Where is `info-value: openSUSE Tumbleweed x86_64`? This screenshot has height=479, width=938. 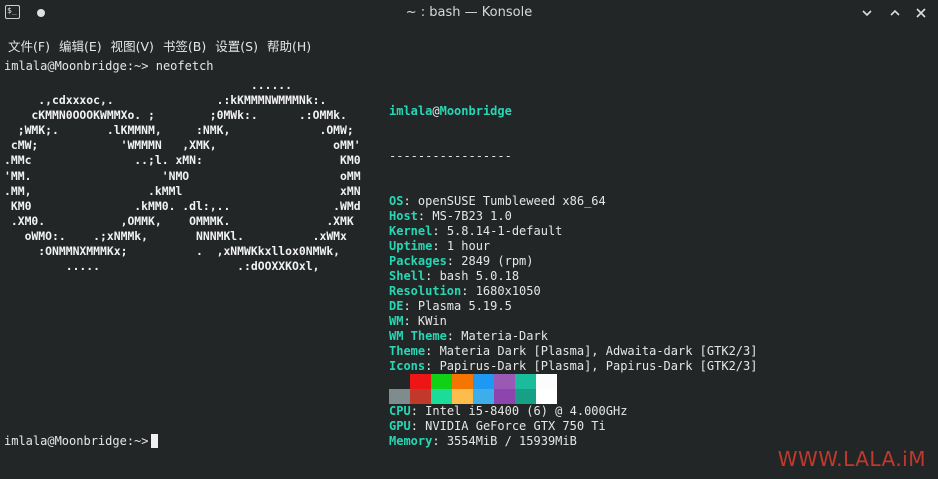
info-value: openSUSE Tumbleweed x86_64 is located at coordinates (511, 201).